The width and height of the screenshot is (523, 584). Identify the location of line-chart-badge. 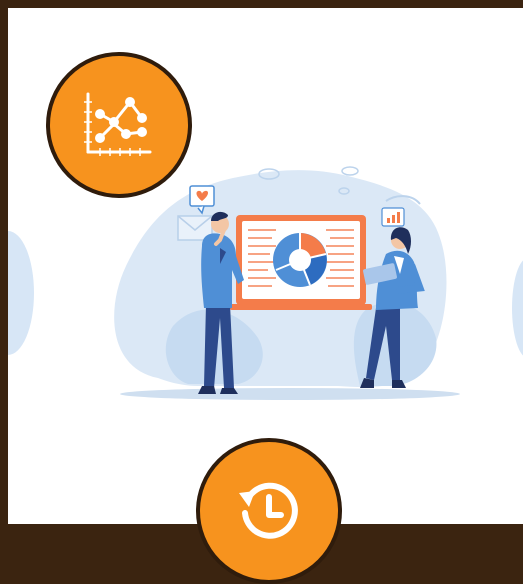
(119, 125).